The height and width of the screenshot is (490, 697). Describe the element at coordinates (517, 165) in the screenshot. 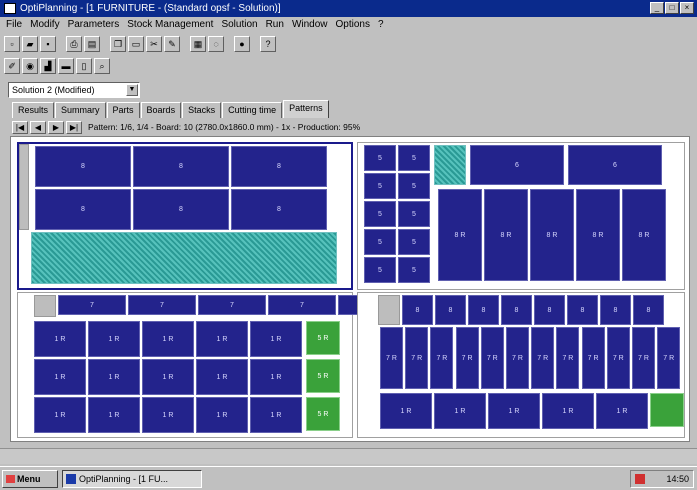

I see `part-piece: 6` at that location.